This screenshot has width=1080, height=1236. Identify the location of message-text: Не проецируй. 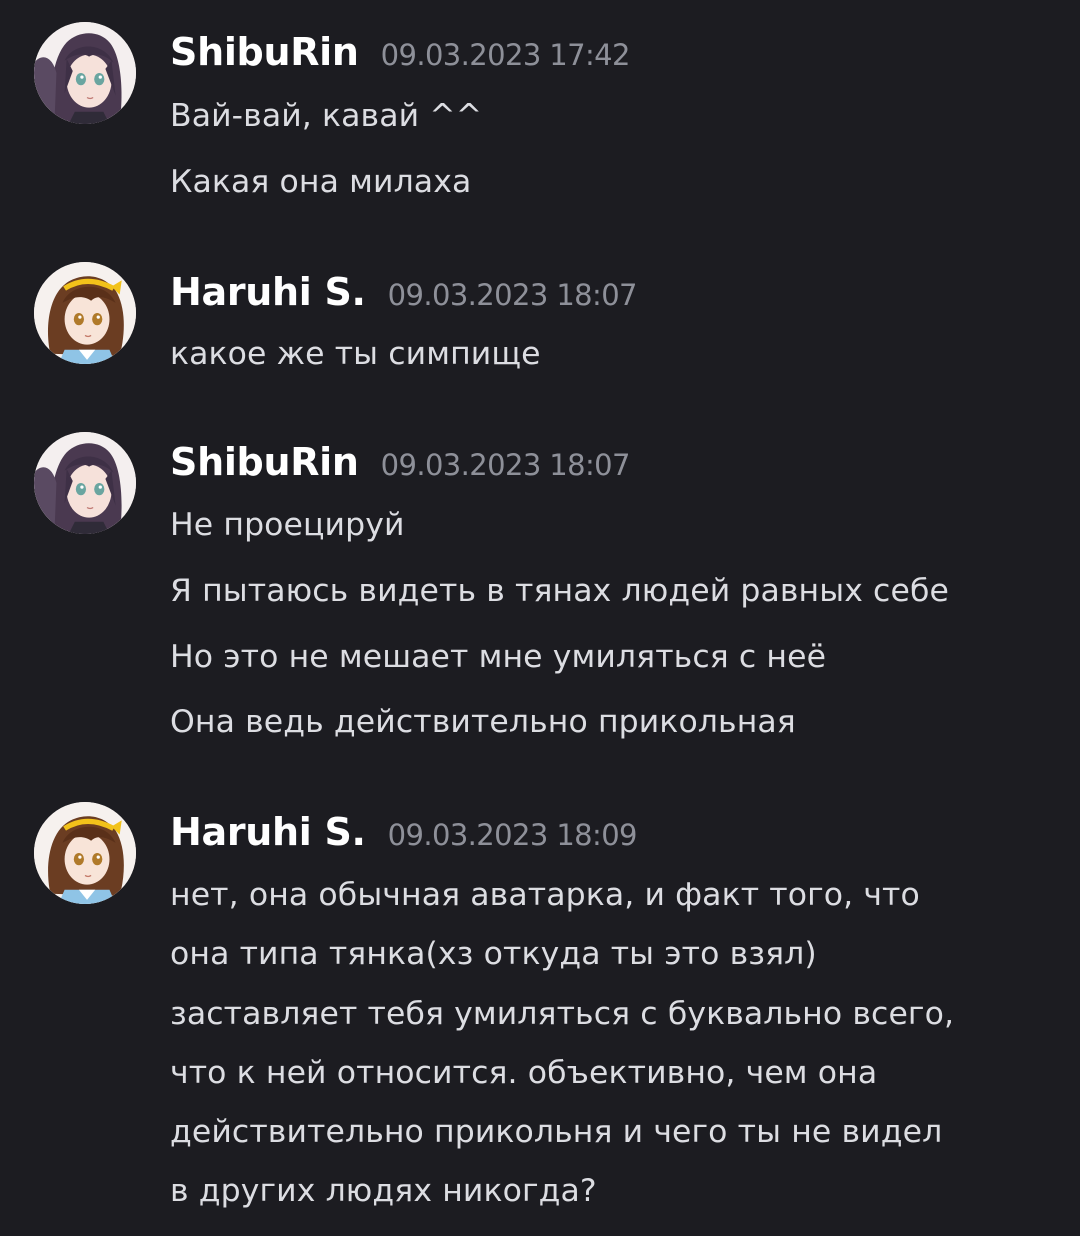
(287, 525).